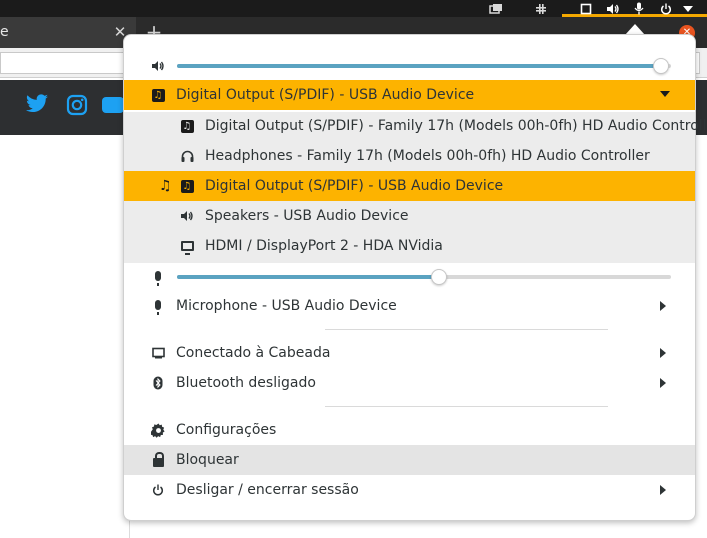  I want to click on power-off-item: Desligar / encerrar sessão, so click(409, 490).